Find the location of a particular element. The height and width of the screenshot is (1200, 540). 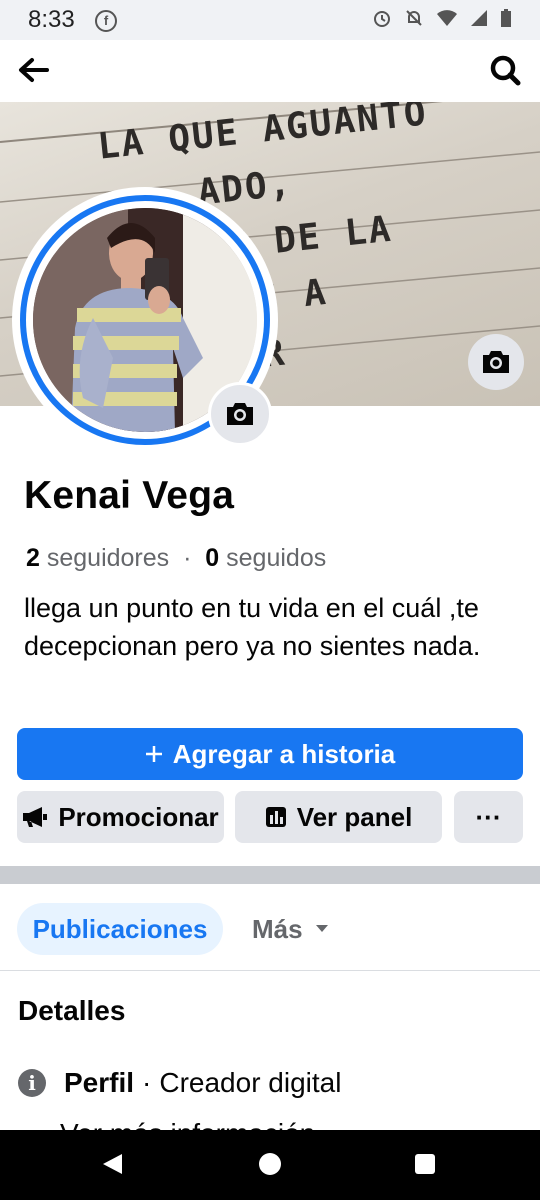

profile-category-row: i Perfil · Creador digital is located at coordinates (179, 1083).